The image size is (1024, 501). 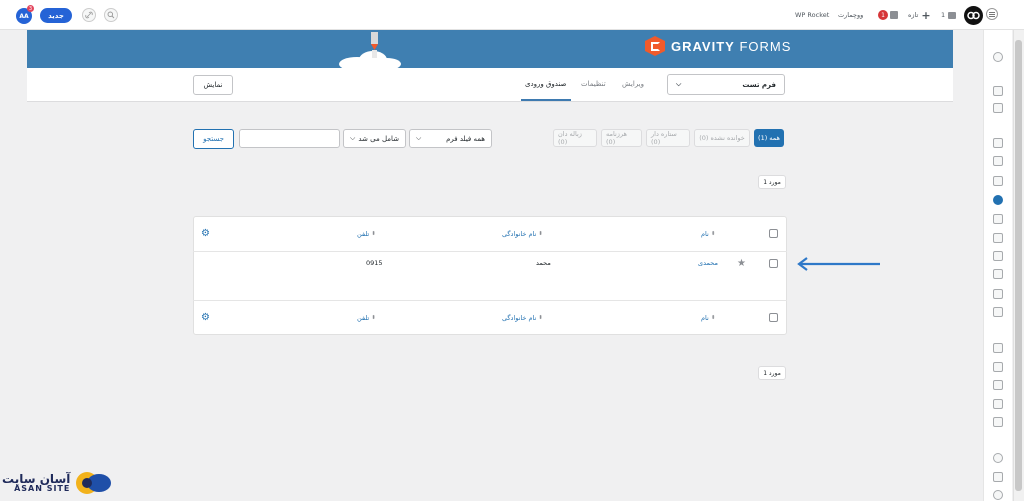 I want to click on products-icon, so click(x=998, y=274).